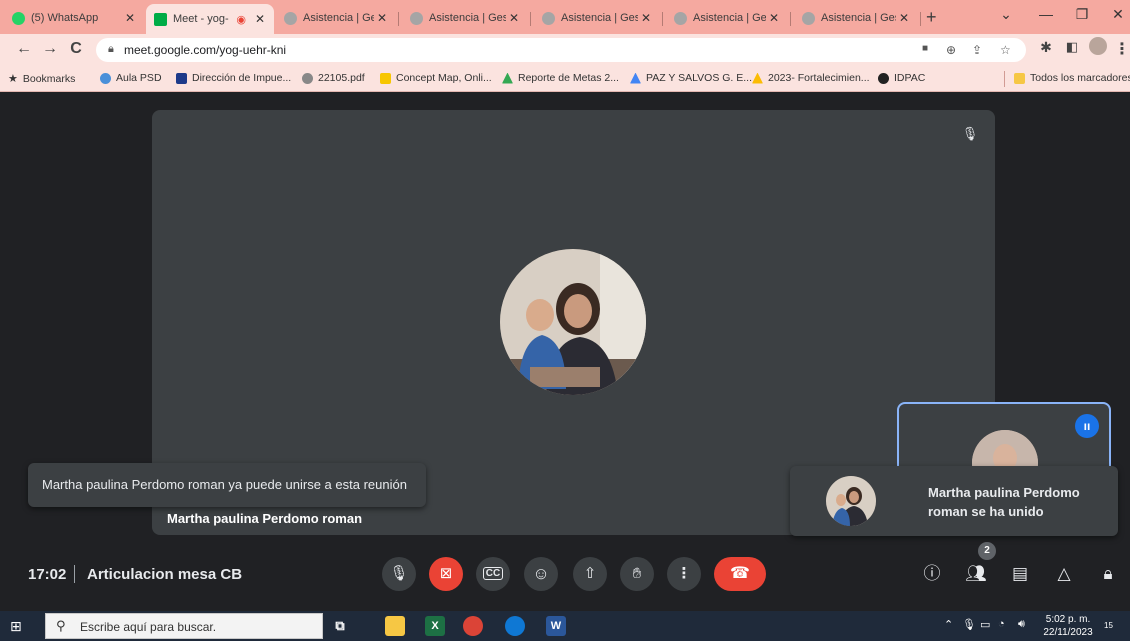 The width and height of the screenshot is (1130, 641). I want to click on meeting-clock: 17:02, so click(47, 574).